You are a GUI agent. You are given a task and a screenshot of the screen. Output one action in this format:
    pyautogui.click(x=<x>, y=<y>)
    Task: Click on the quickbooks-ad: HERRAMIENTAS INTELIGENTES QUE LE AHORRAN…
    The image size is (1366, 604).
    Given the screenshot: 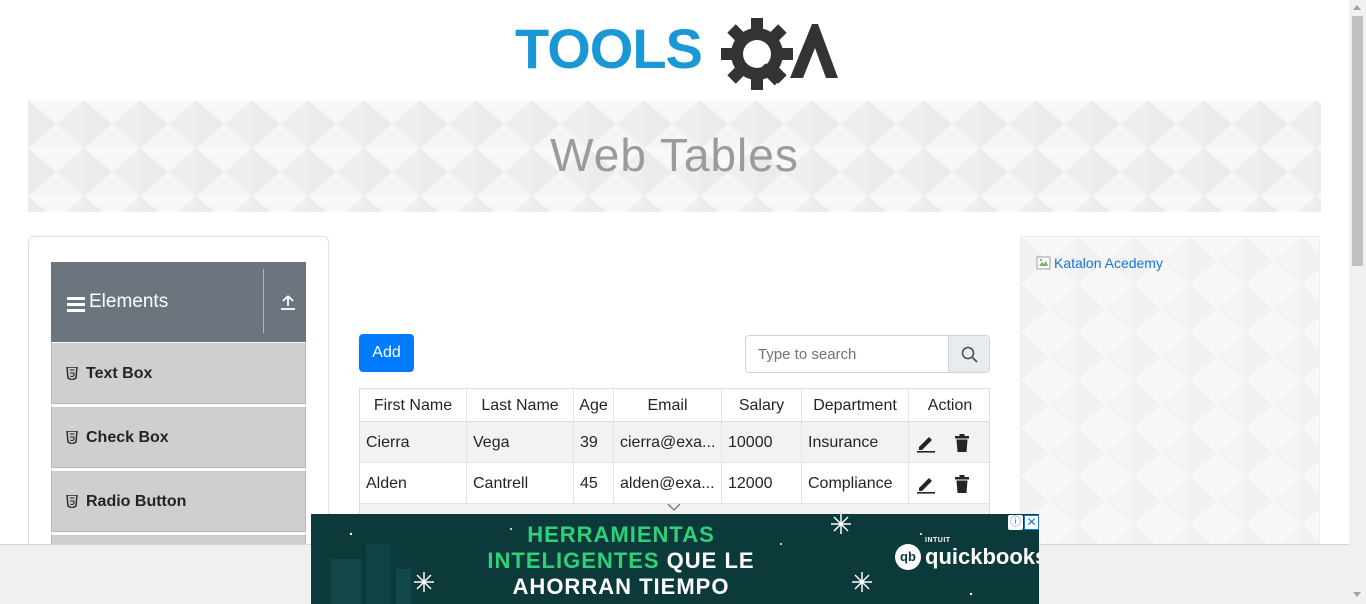 What is the action you would take?
    pyautogui.click(x=675, y=559)
    